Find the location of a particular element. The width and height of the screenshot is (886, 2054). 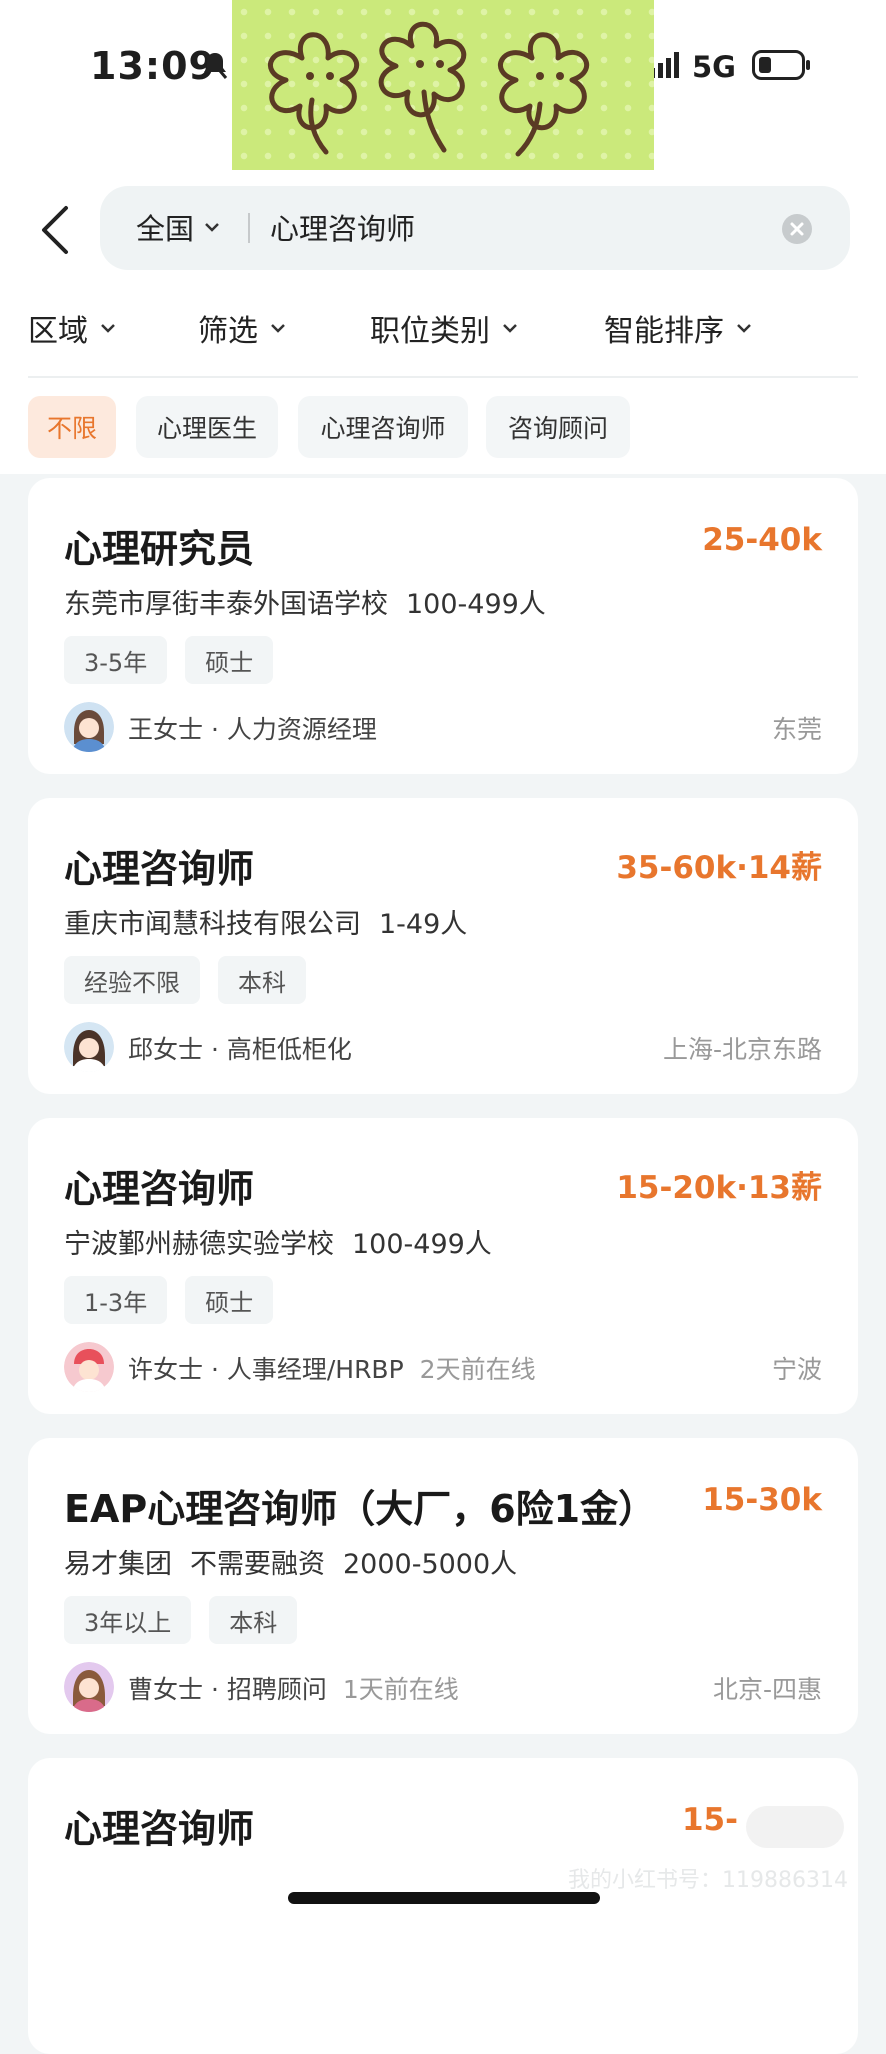

company-name: 易才集团 is located at coordinates (118, 1564).